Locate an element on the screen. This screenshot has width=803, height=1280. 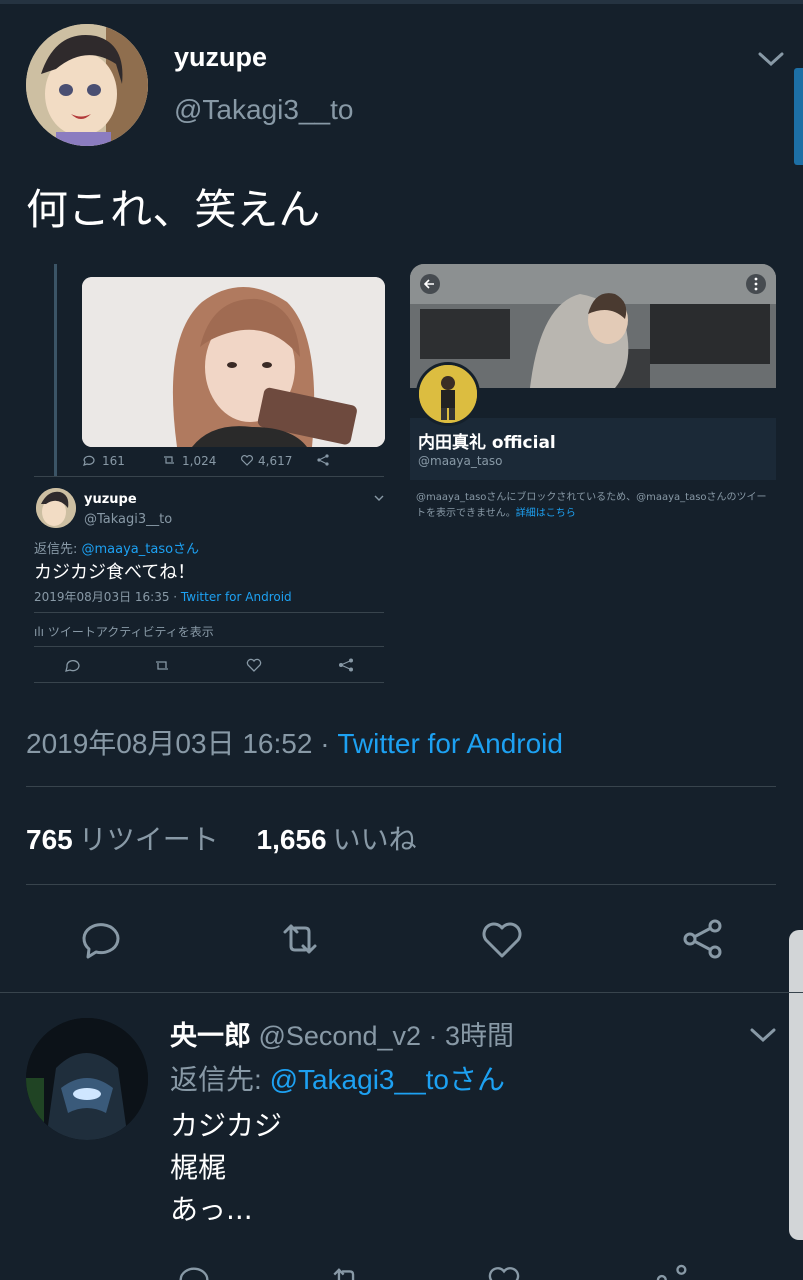
retweets-label: リツイート is located at coordinates (148, 839).